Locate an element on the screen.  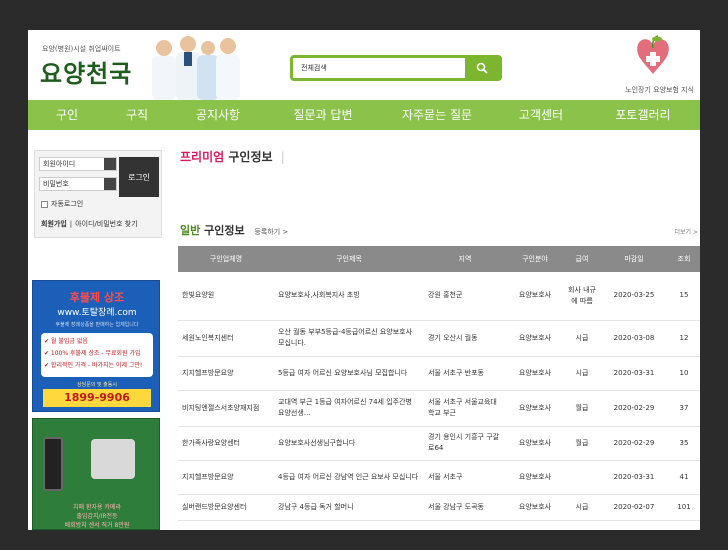
premium-section-title: 프리미엄 구인정보 | is located at coordinates (232, 156).